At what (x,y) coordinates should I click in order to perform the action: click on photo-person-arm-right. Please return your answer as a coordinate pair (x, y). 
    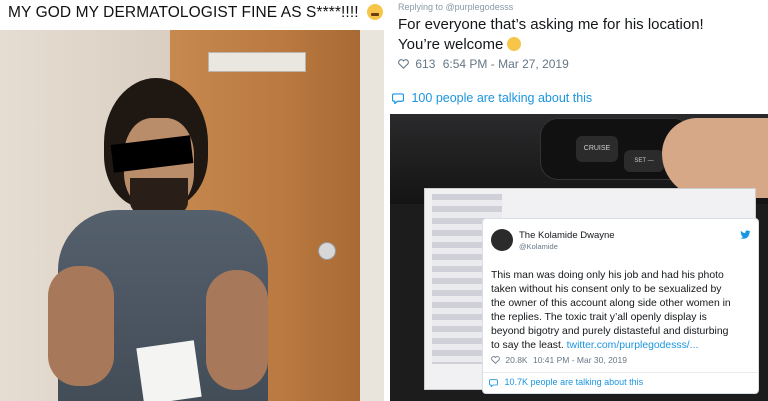
    Looking at the image, I should click on (237, 330).